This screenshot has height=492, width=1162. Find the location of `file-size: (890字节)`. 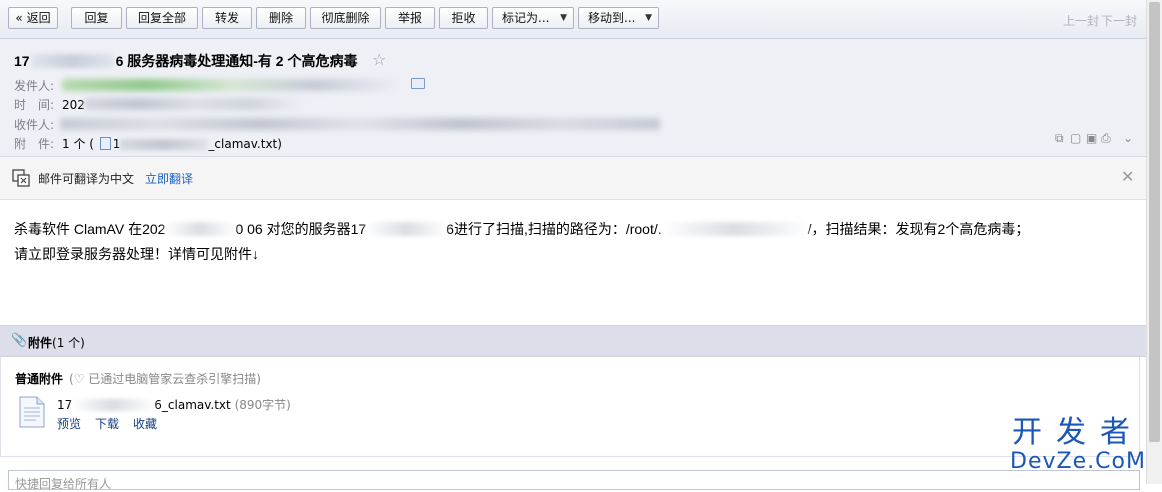

file-size: (890字节) is located at coordinates (262, 405).